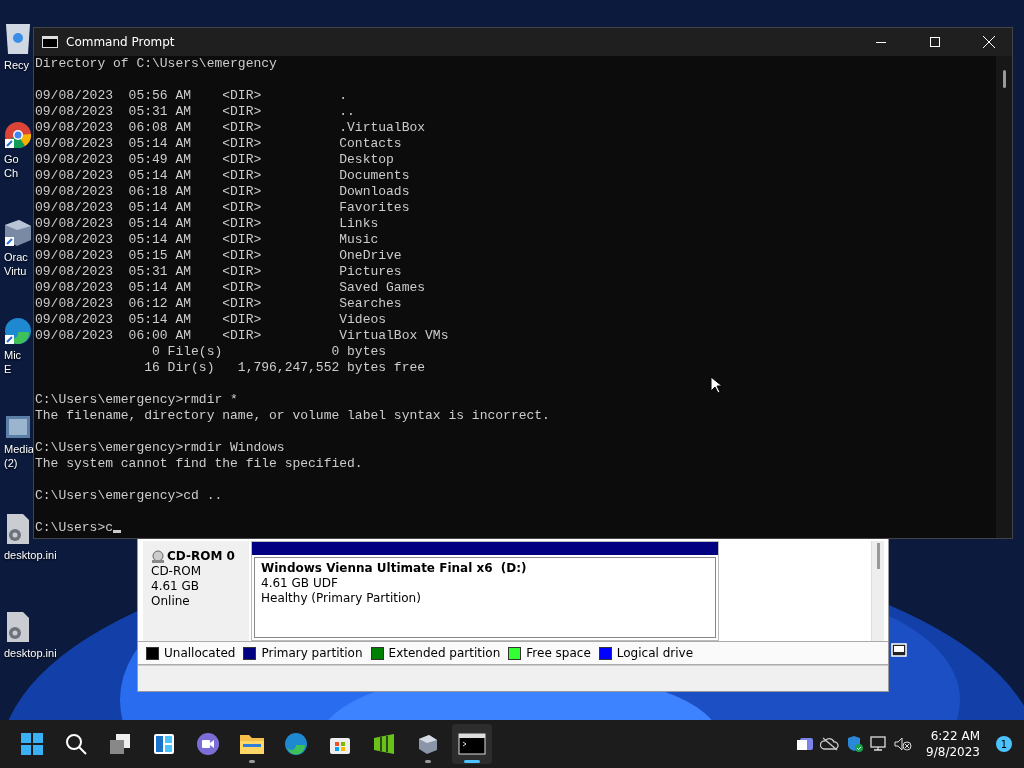 Image resolution: width=1024 pixels, height=768 pixels. Describe the element at coordinates (16, 257) in the screenshot. I see `icon-label: Orac` at that location.